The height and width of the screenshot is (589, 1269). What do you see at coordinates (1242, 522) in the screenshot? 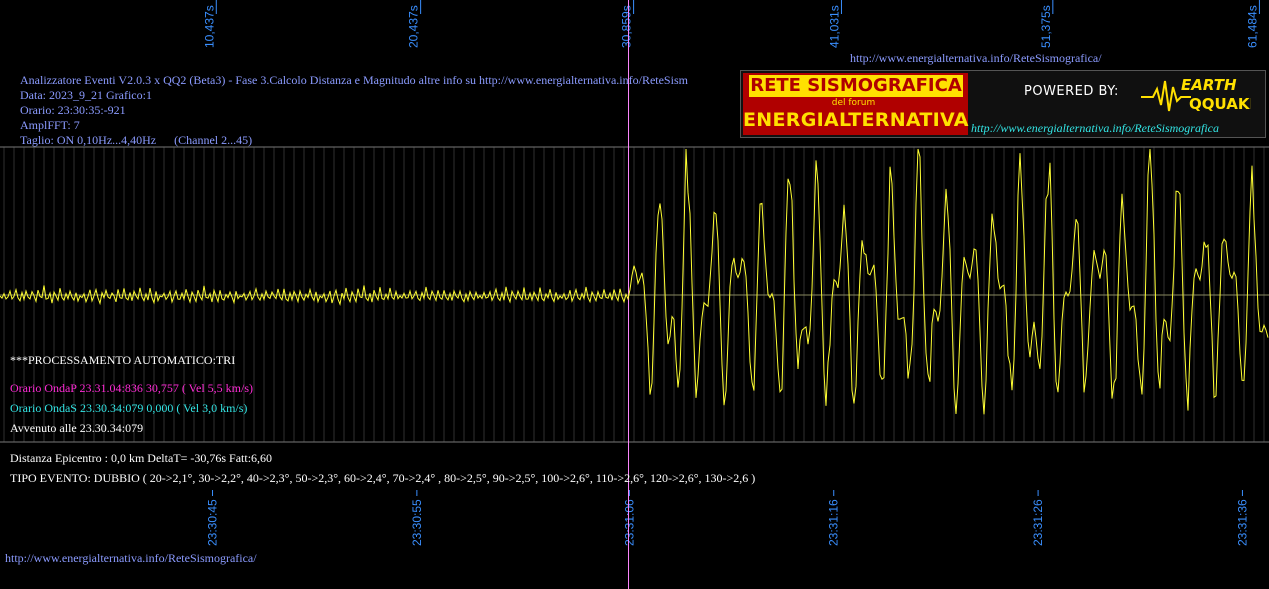
I see `bottom-tick-label: 23:31:36` at bounding box center [1242, 522].